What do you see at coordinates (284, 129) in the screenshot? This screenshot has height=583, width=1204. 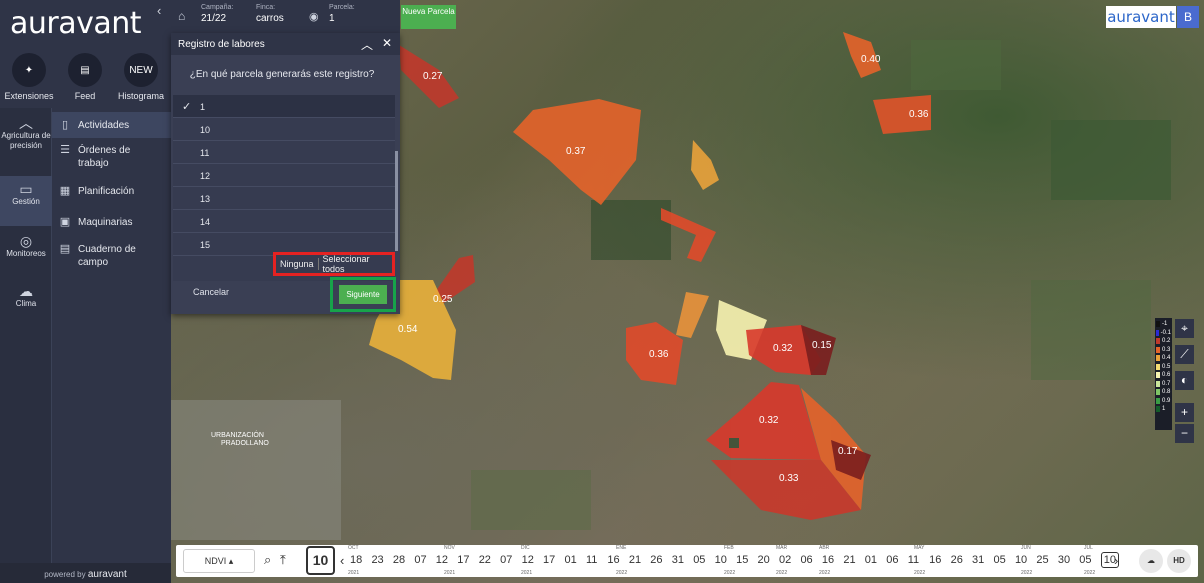 I see `list-item: 10` at bounding box center [284, 129].